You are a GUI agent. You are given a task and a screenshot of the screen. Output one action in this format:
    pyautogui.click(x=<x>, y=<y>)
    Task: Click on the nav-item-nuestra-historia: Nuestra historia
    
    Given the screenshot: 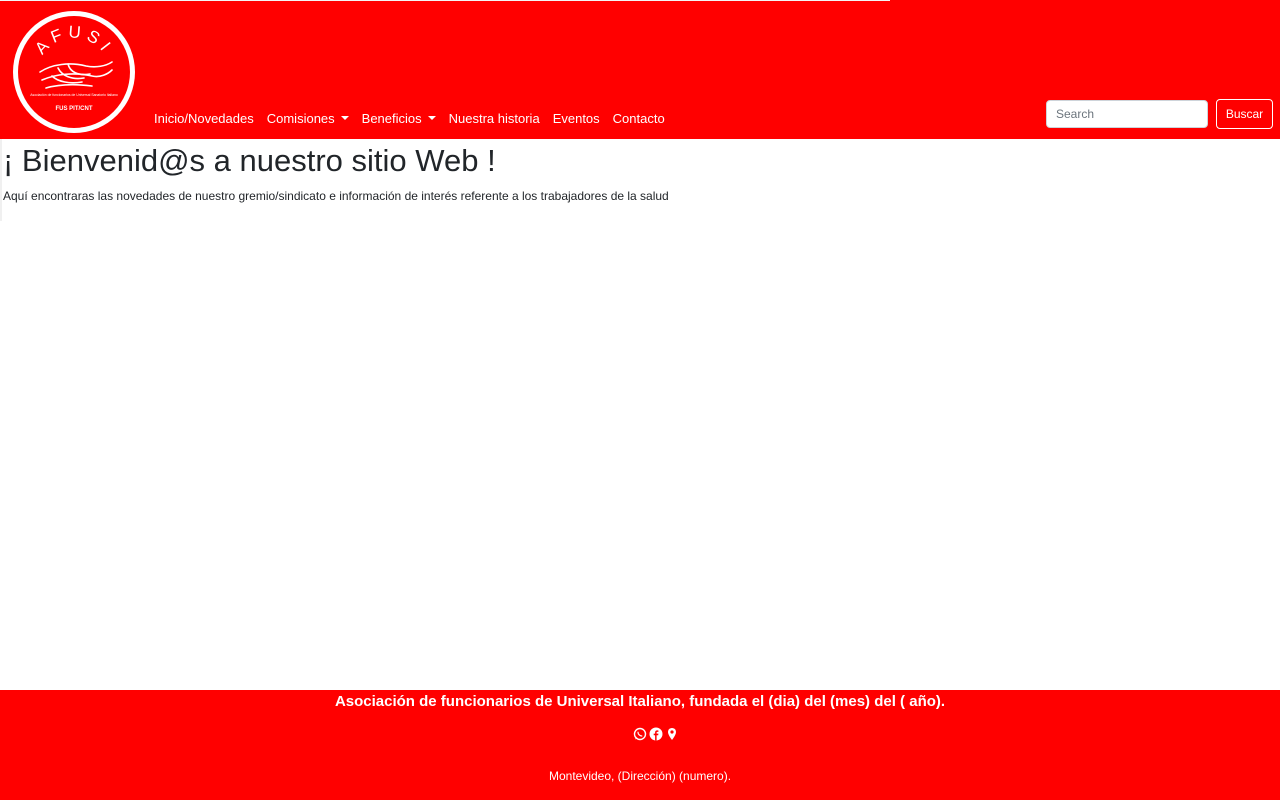 What is the action you would take?
    pyautogui.click(x=494, y=118)
    